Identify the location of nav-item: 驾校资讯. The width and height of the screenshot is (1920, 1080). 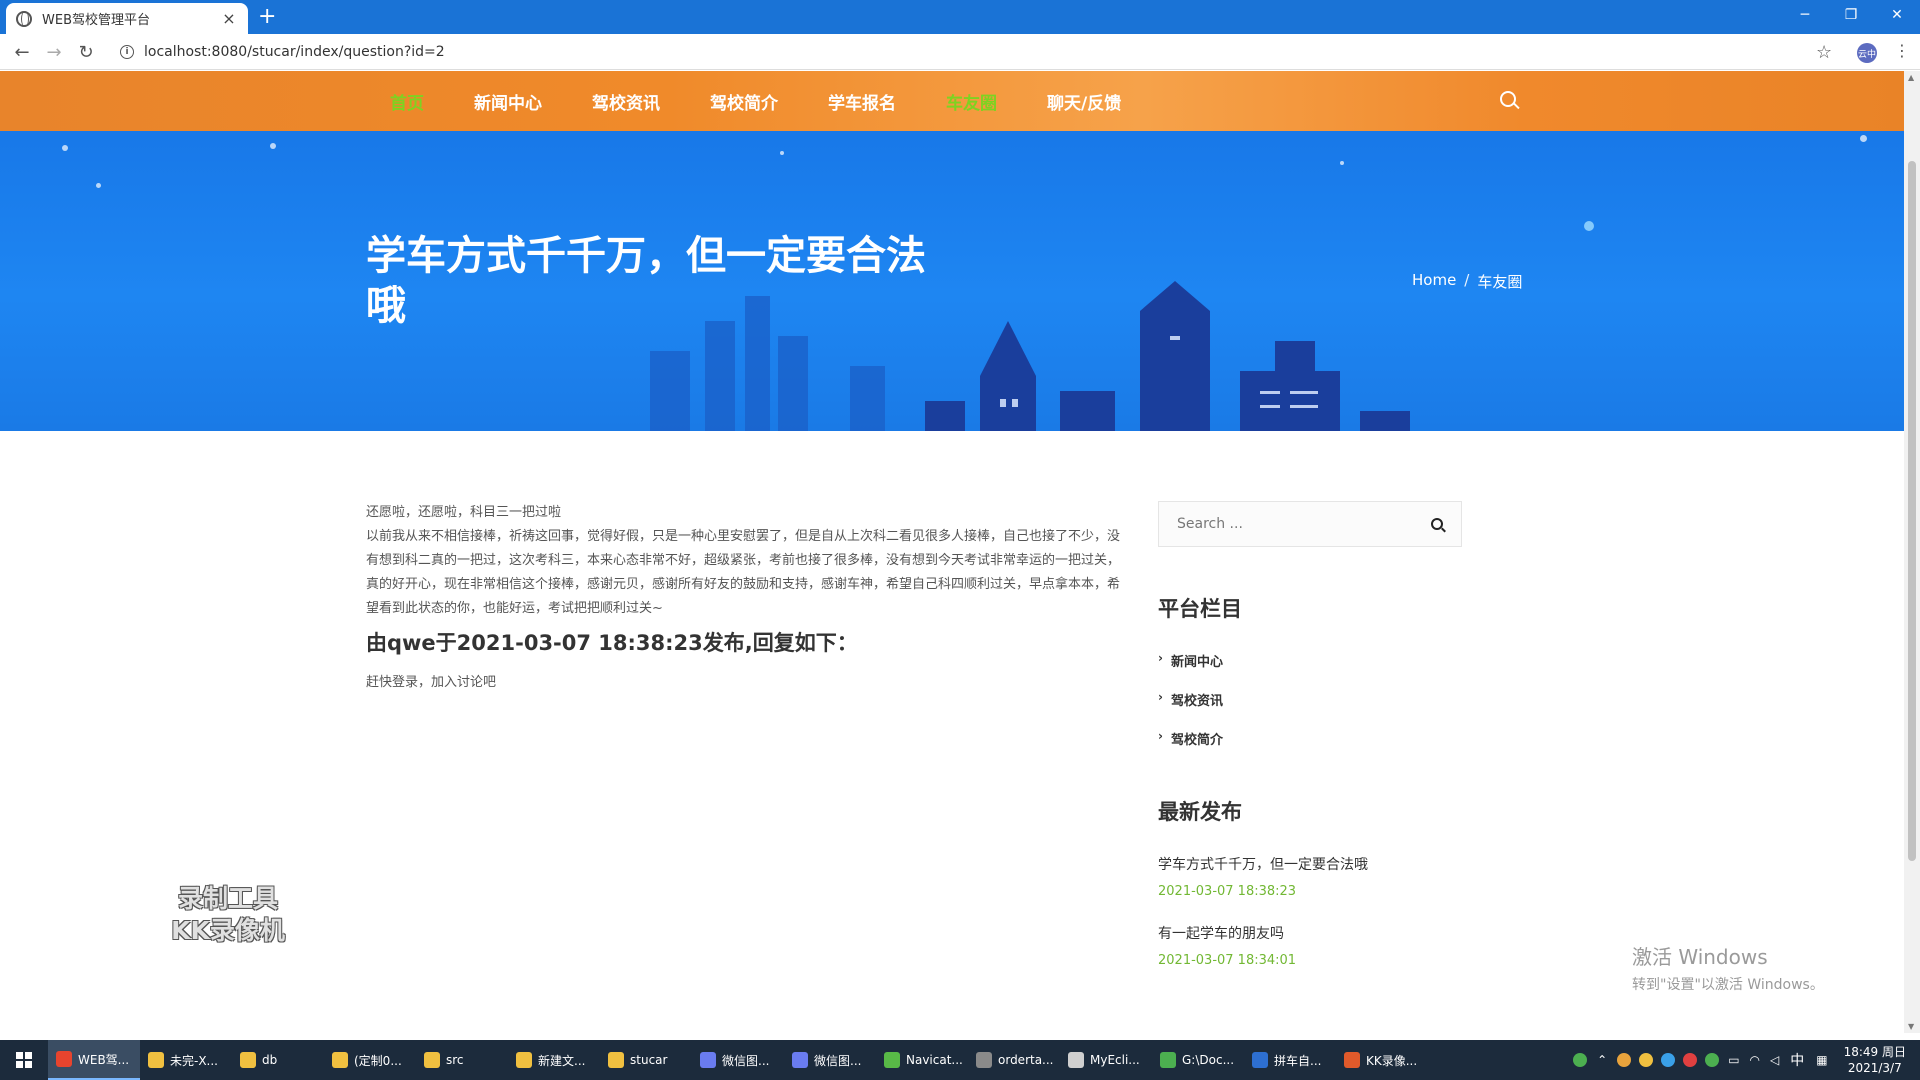
(626, 101).